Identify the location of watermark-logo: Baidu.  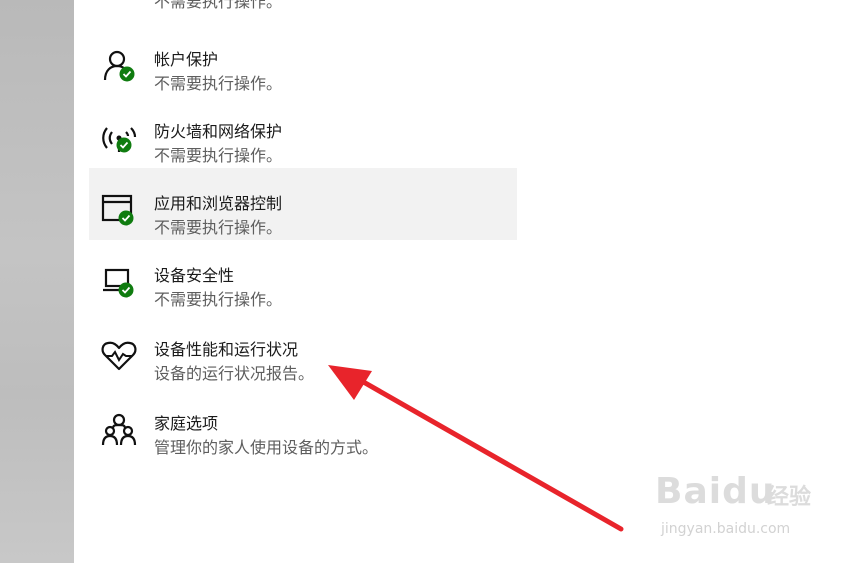
(715, 491).